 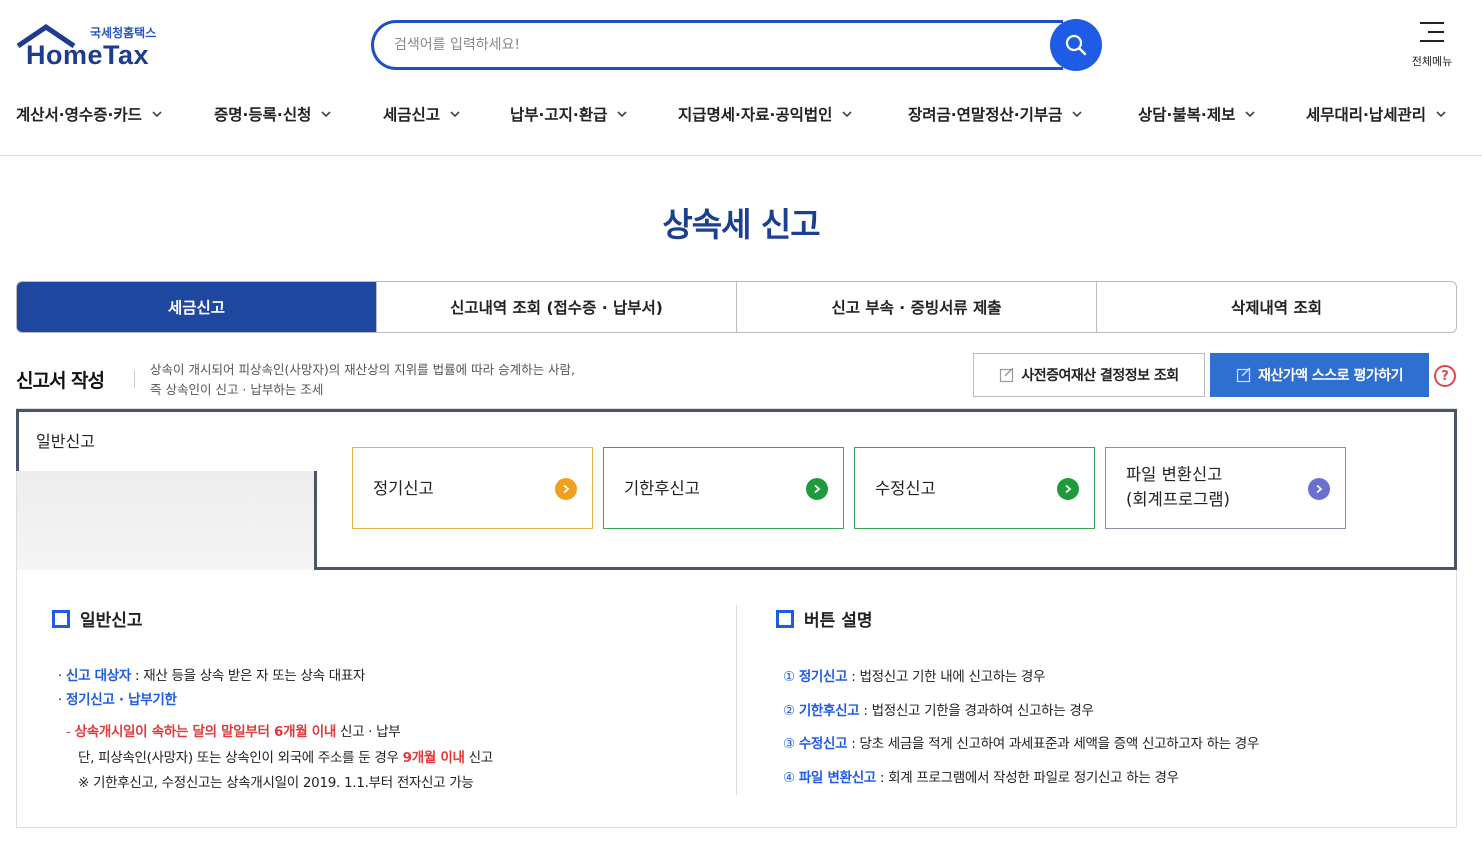 I want to click on filing-target-line: · 신고 대상자 : 재산 등을 상속 받은 자 또는 상속 대표자, so click(x=212, y=676).